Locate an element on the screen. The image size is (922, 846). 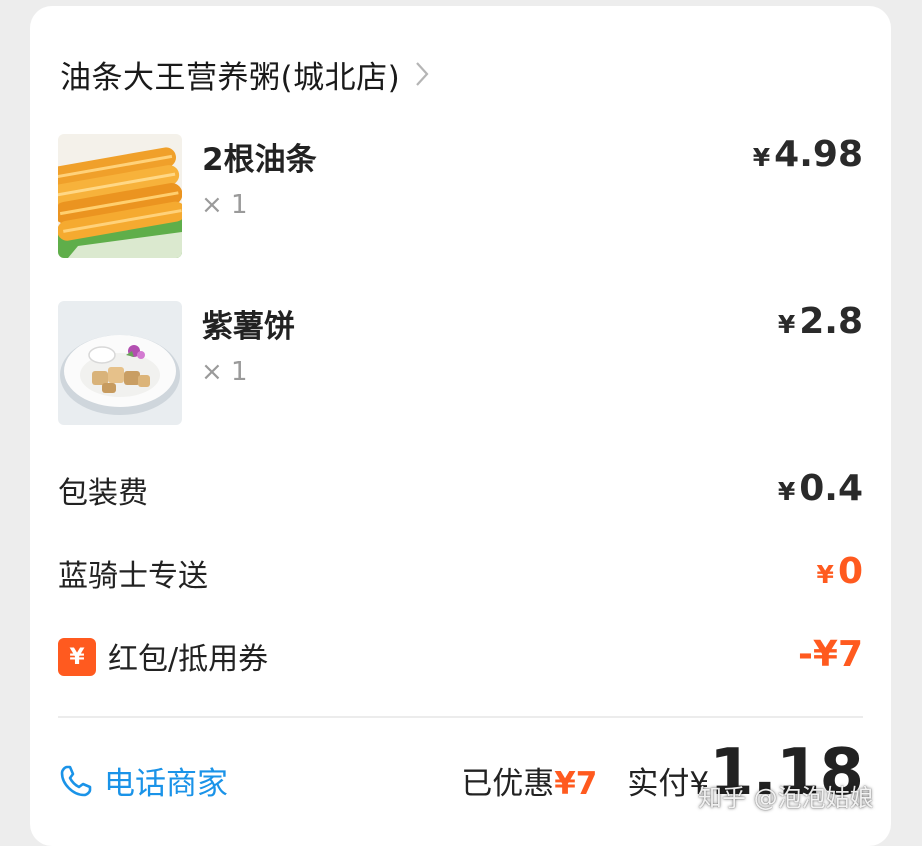
packaging-fee-label: 包装费 is located at coordinates (103, 493).